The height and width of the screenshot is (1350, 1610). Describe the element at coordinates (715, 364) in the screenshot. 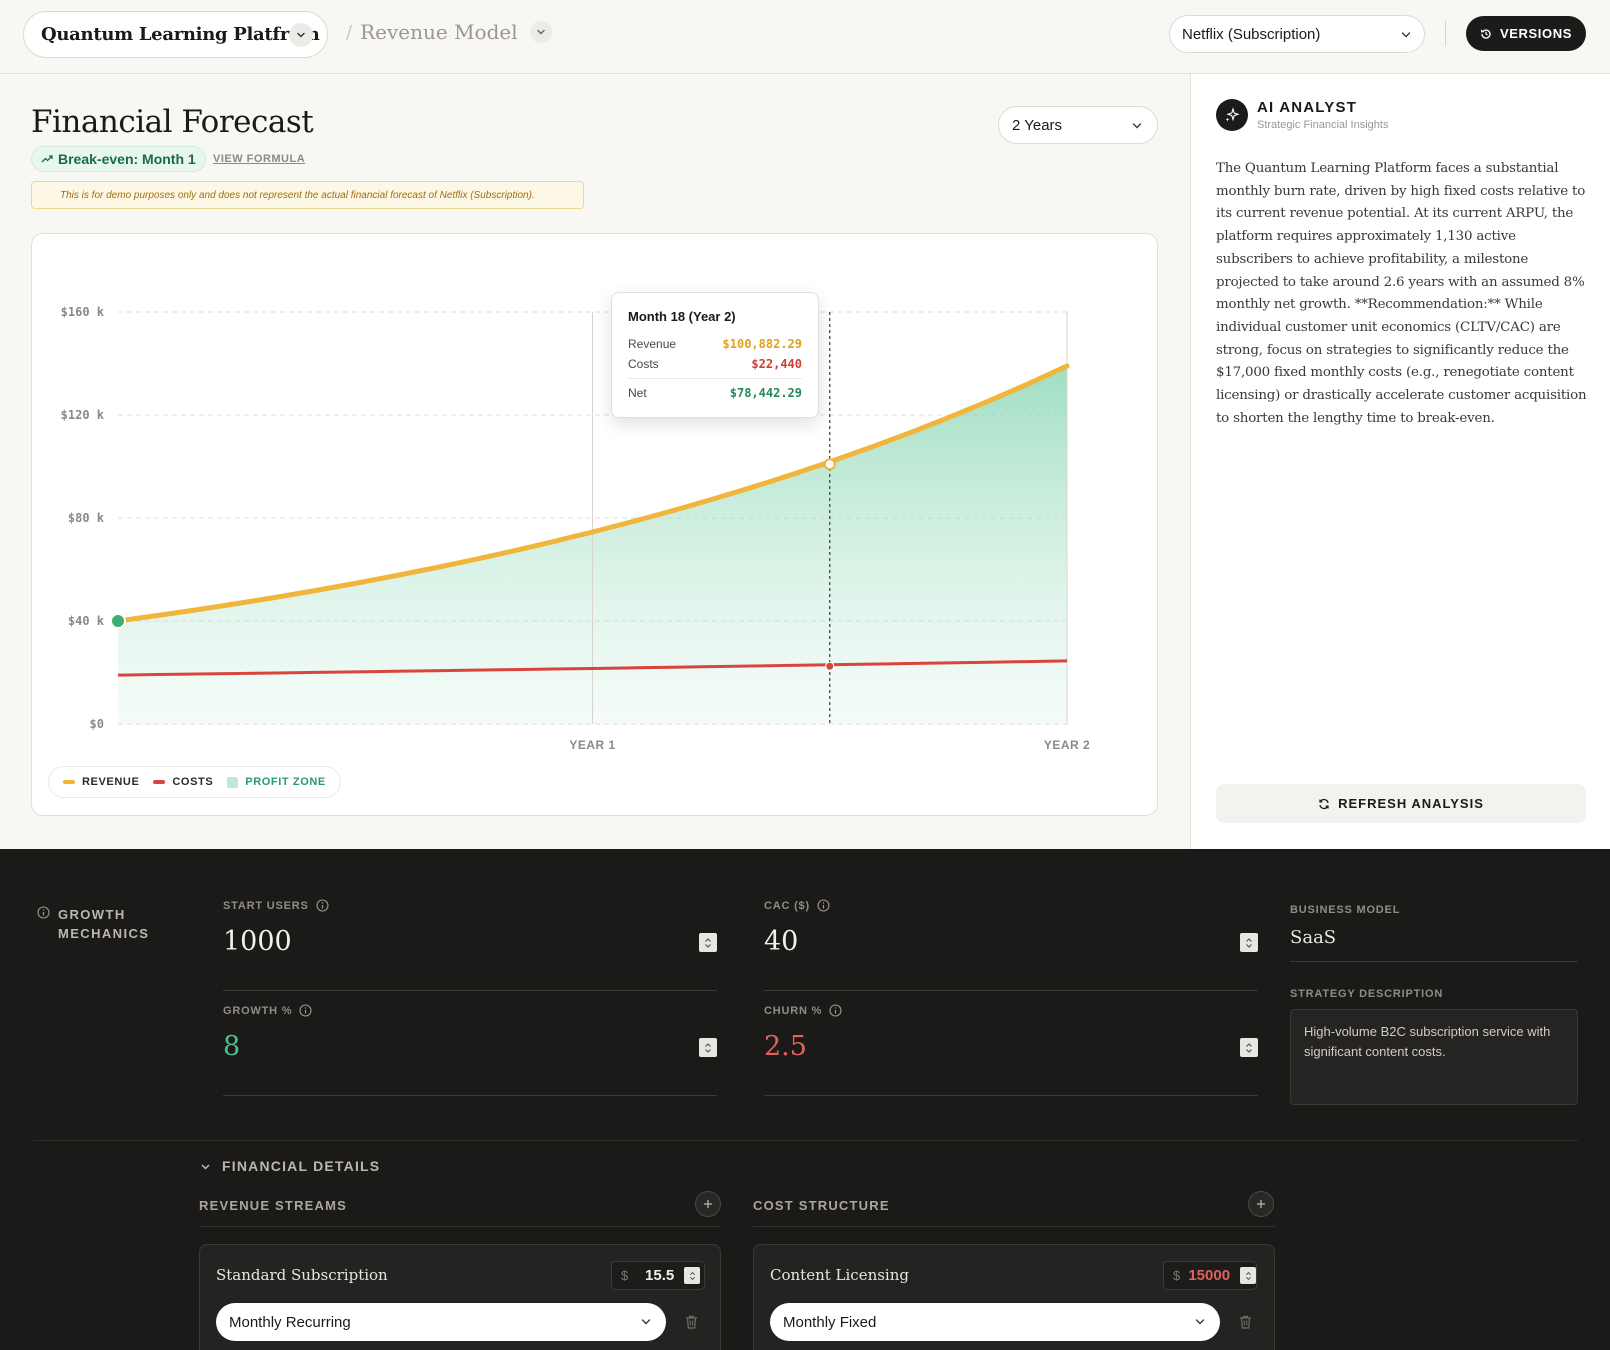

I see `tooltip-costs-row: Costs $22,440` at that location.